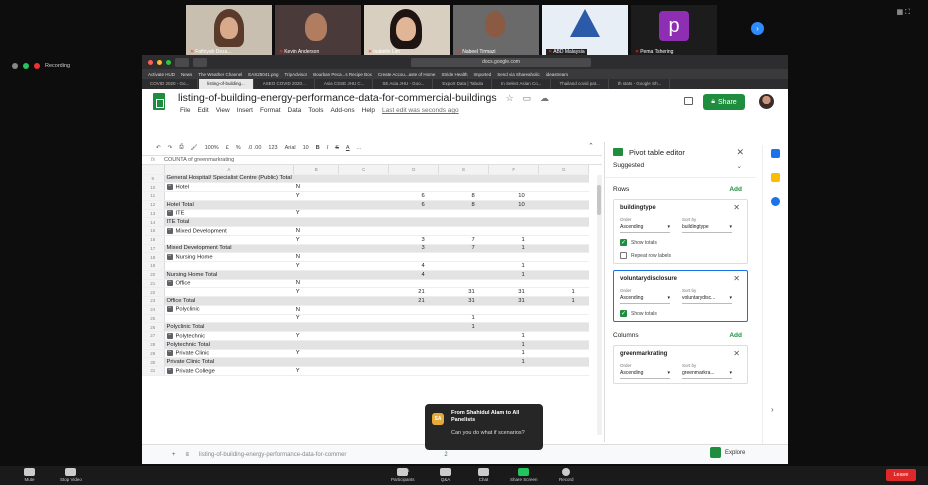 Image resolution: width=928 pixels, height=485 pixels. Describe the element at coordinates (903, 12) in the screenshot. I see `view-options-icon: ▦ ⛶` at that location.